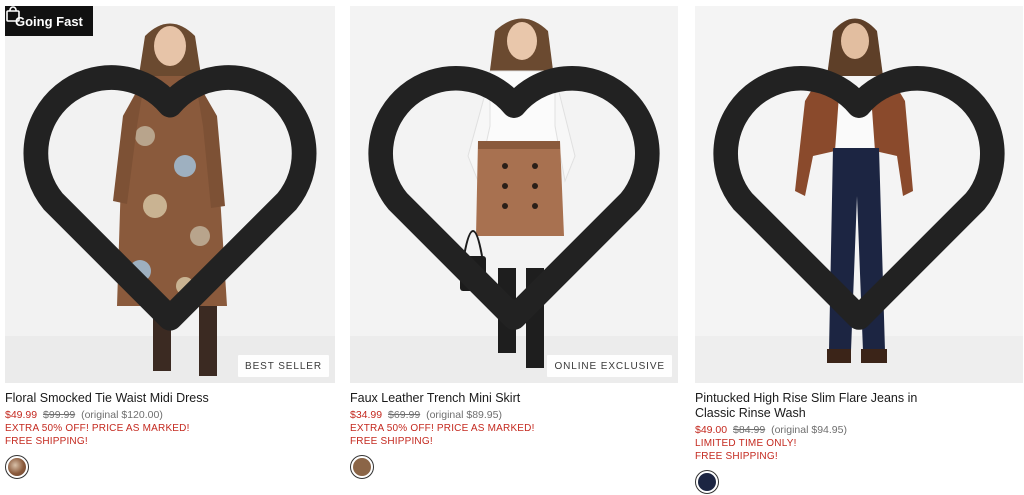  Describe the element at coordinates (21, 415) in the screenshot. I see `sale-price: $49.99` at that location.